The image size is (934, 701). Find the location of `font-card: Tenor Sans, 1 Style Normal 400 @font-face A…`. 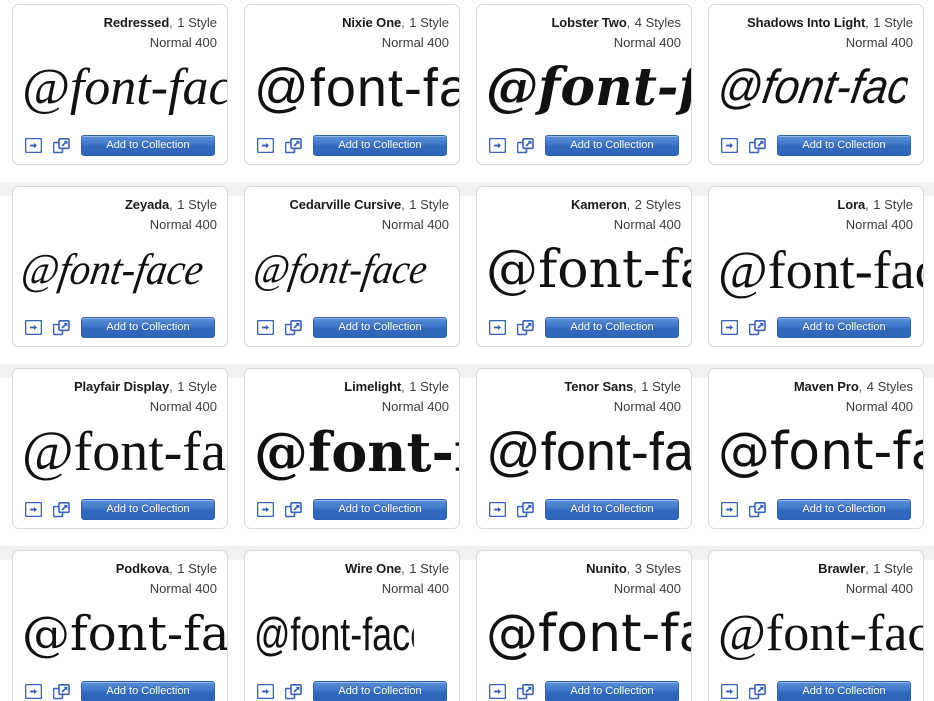

font-card: Tenor Sans, 1 Style Normal 400 @font-face A… is located at coordinates (584, 448).